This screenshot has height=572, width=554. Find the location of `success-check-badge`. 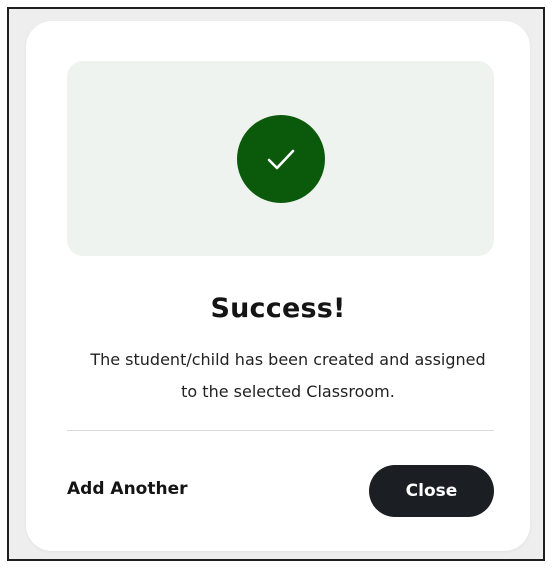

success-check-badge is located at coordinates (280, 158).